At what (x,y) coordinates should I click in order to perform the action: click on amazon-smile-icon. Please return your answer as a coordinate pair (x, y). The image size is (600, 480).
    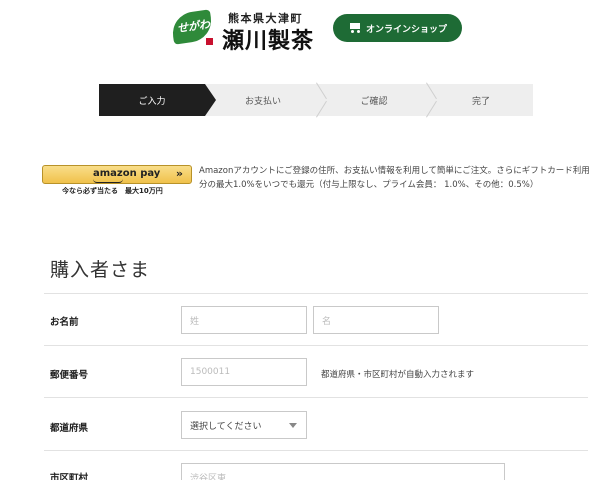
    Looking at the image, I should click on (108, 181).